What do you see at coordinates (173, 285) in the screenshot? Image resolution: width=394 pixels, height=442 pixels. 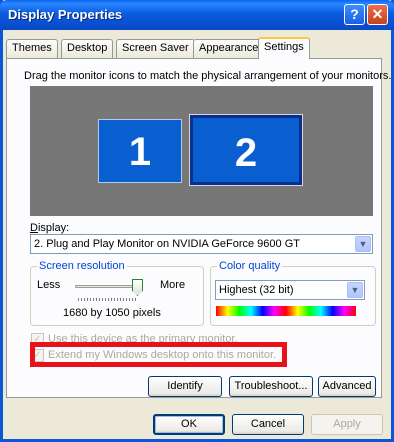 I see `resolution-more-label: More` at bounding box center [173, 285].